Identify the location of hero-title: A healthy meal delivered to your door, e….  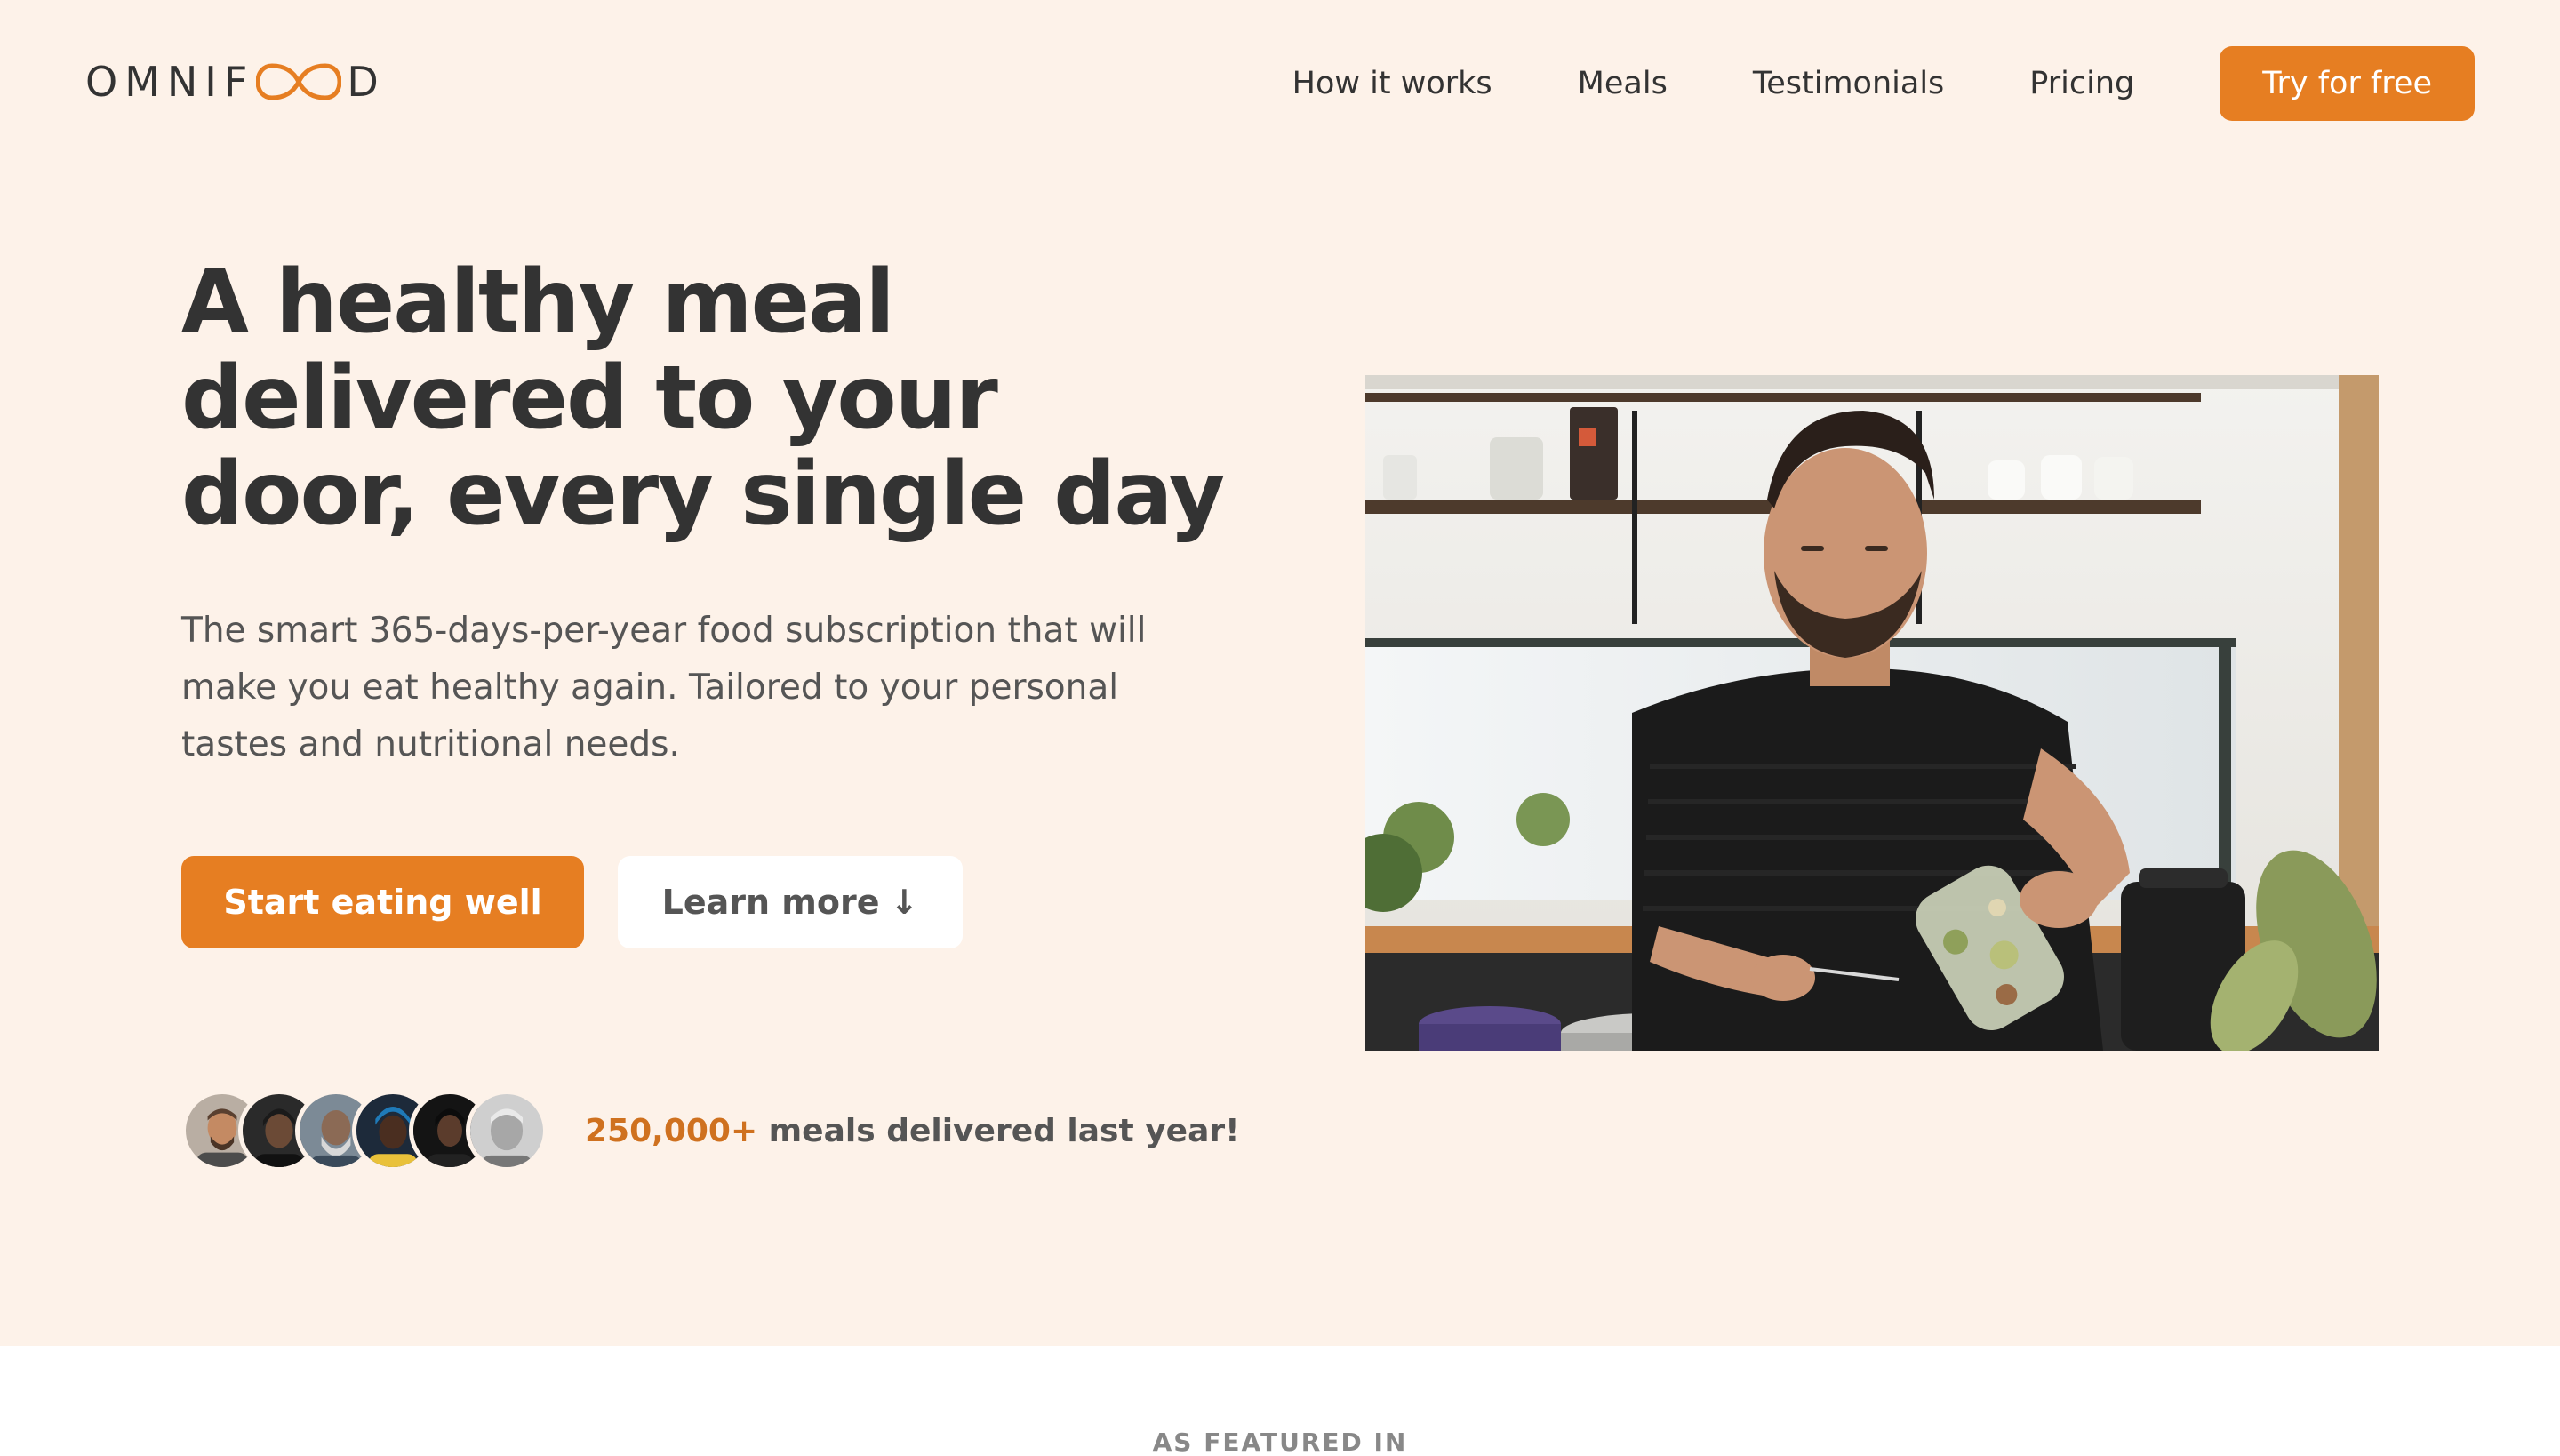
(736, 398).